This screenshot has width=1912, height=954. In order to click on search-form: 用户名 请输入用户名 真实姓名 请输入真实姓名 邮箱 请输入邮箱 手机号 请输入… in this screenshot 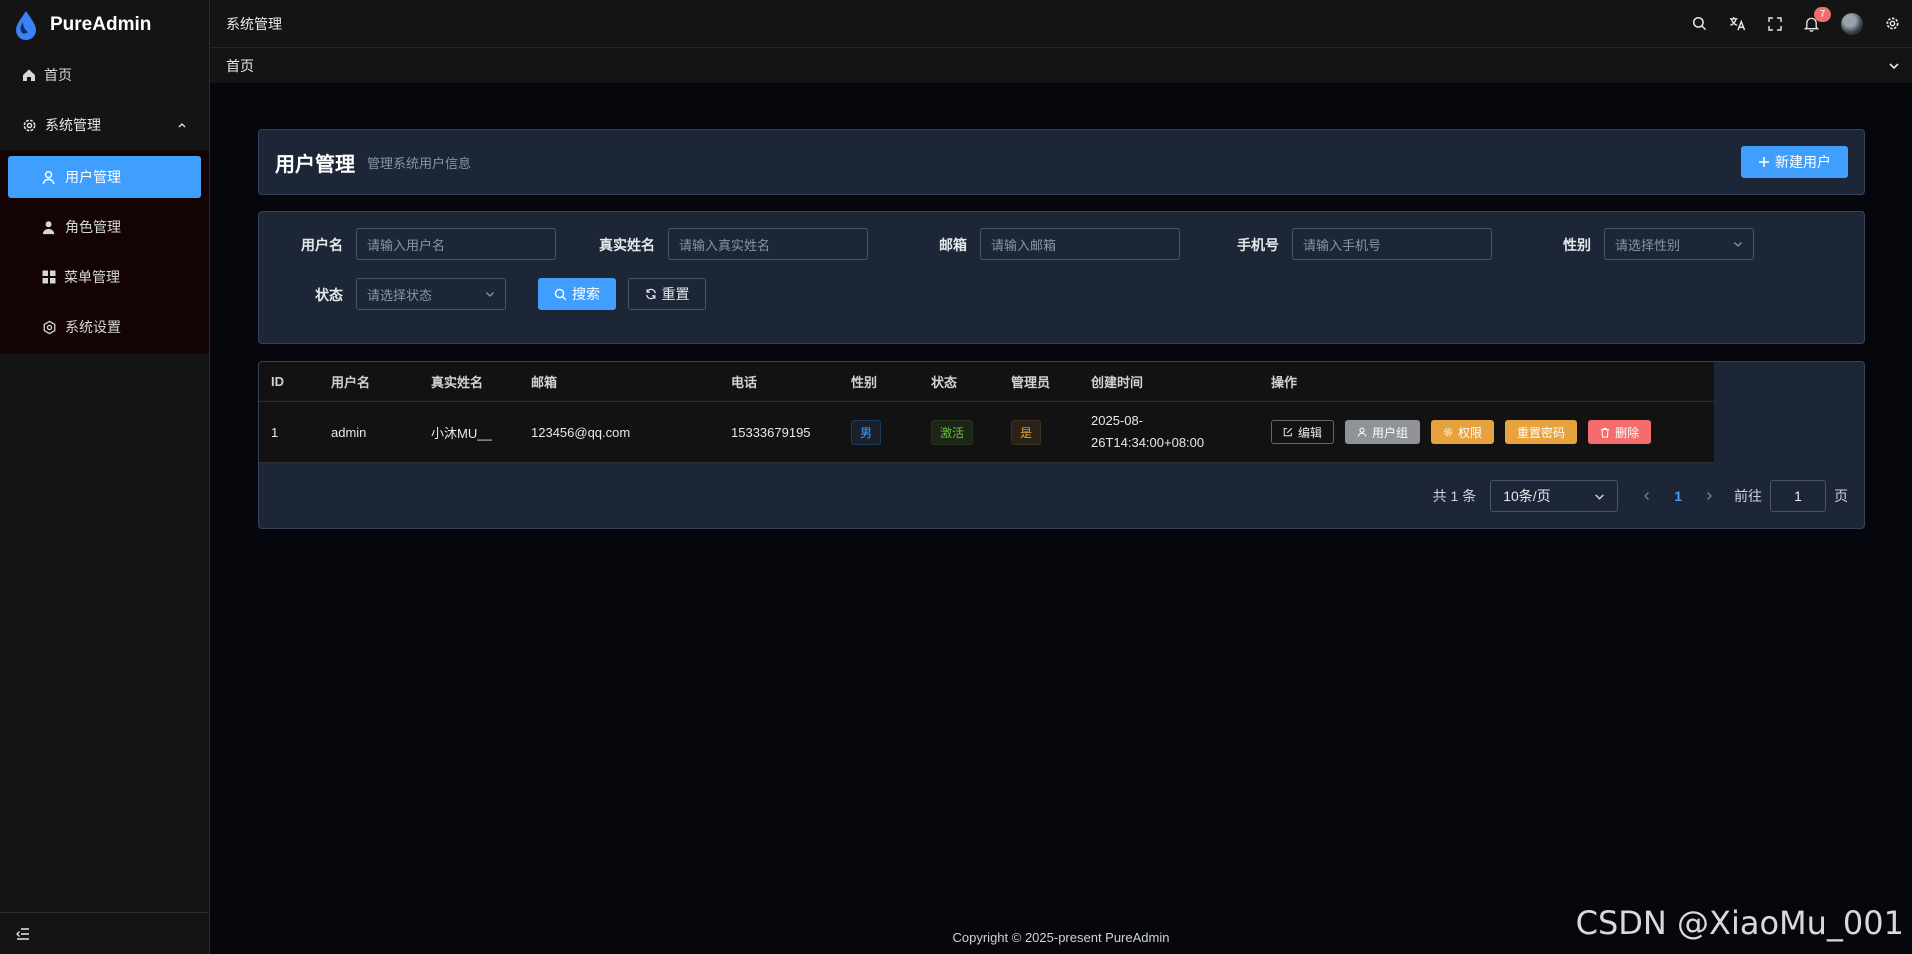, I will do `click(1061, 277)`.